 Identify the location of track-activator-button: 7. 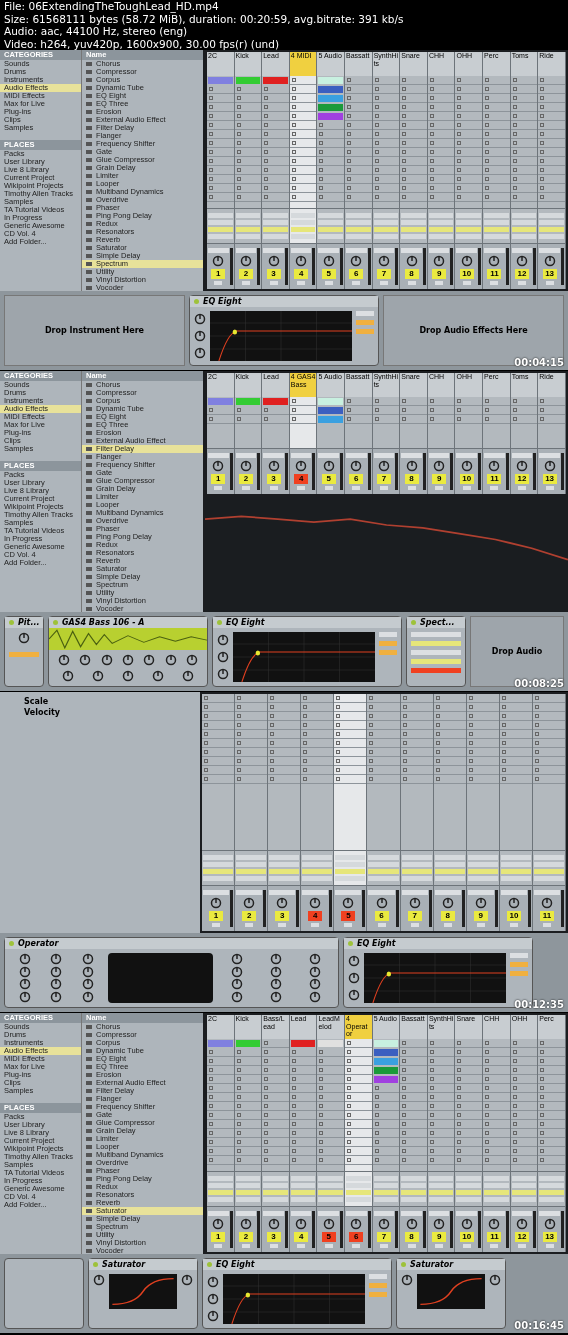
(383, 479).